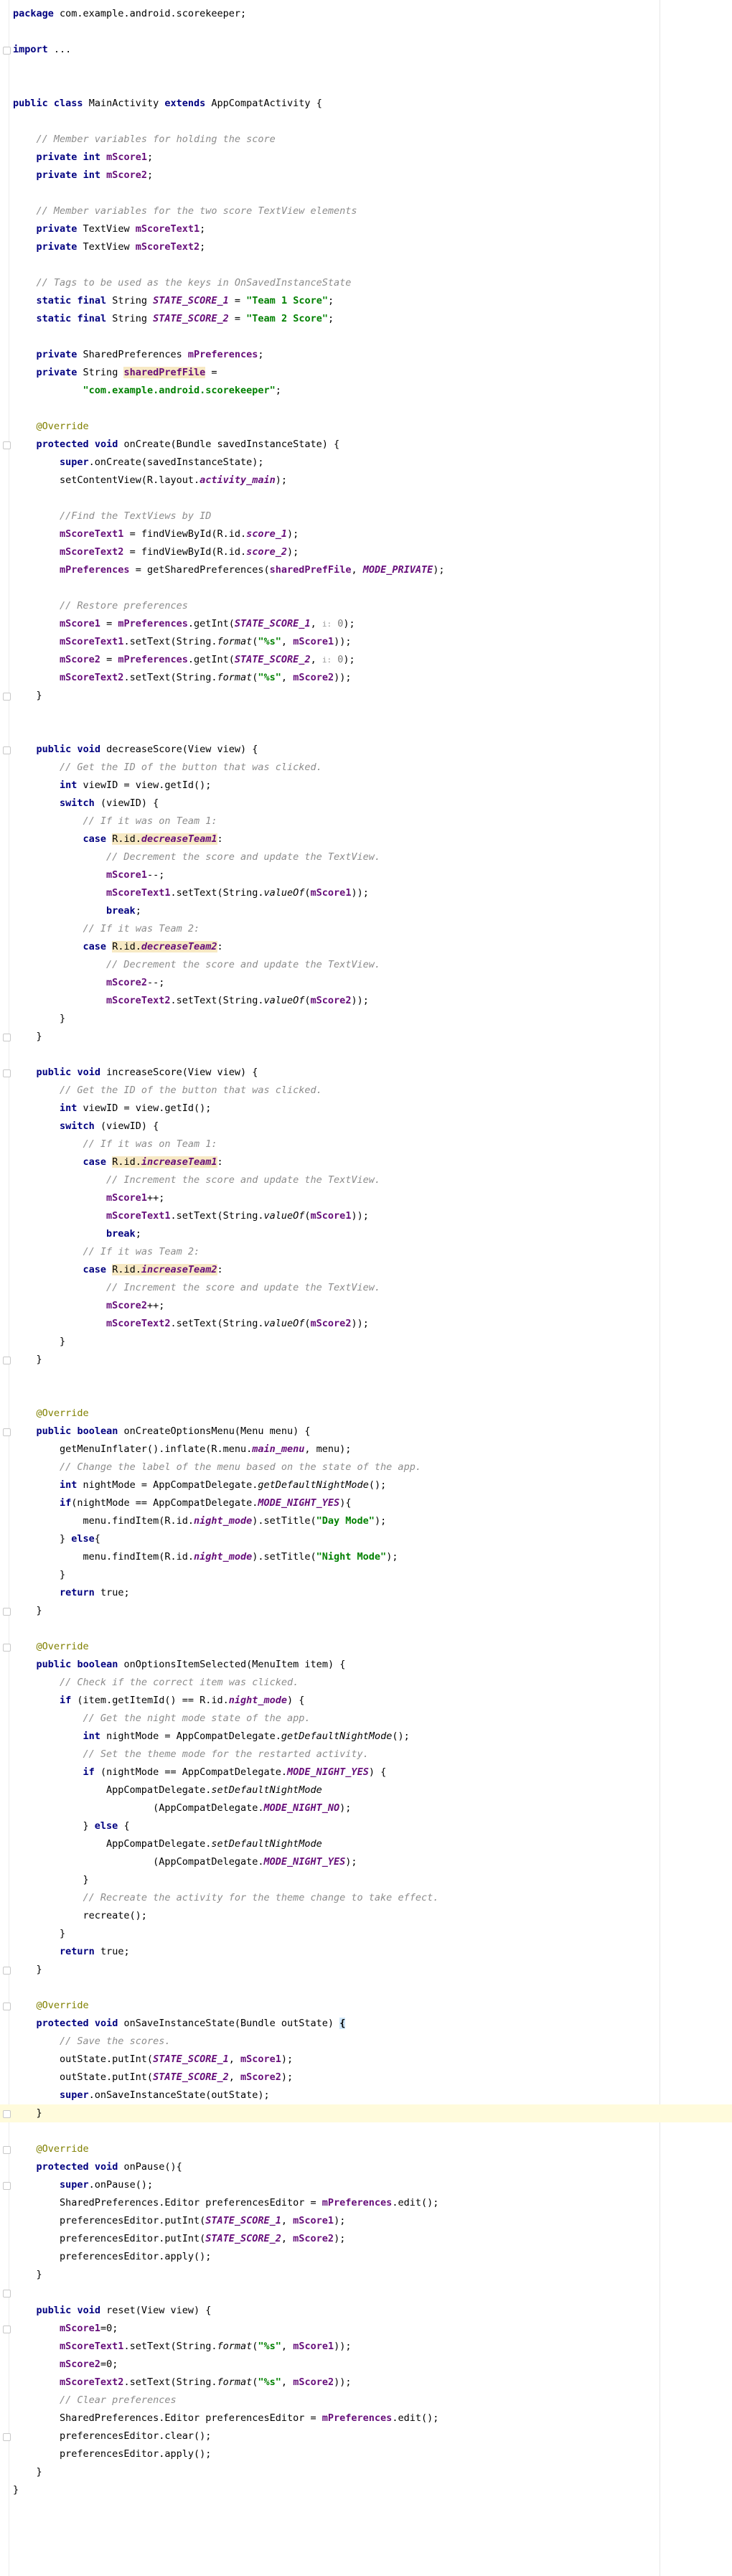 Image resolution: width=732 pixels, height=2576 pixels. What do you see at coordinates (366, 1198) in the screenshot?
I see `code-line: mScore1++;` at bounding box center [366, 1198].